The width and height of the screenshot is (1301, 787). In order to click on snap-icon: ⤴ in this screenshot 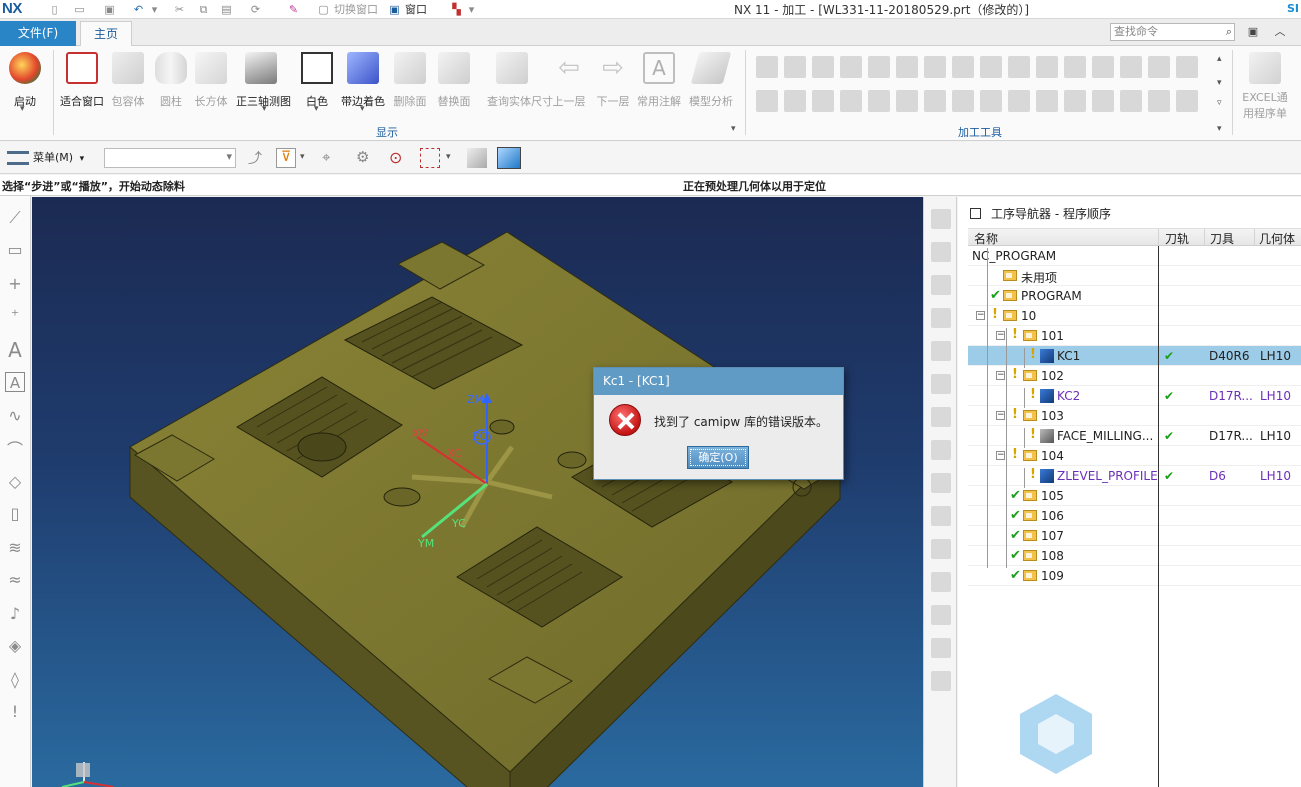, I will do `click(258, 158)`.